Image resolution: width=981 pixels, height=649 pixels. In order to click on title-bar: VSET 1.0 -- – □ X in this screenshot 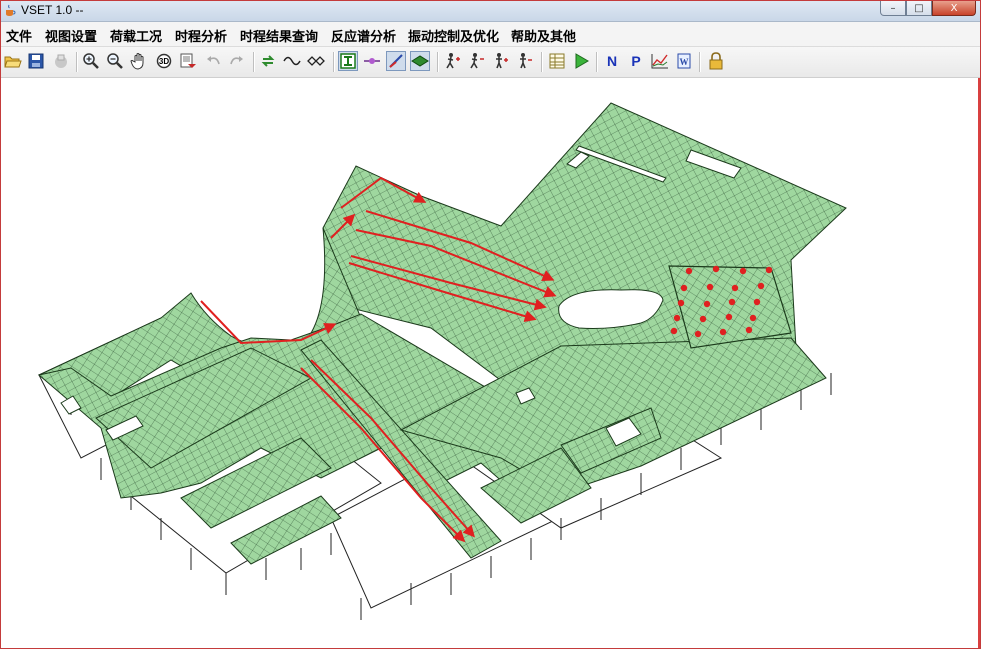, I will do `click(490, 11)`.